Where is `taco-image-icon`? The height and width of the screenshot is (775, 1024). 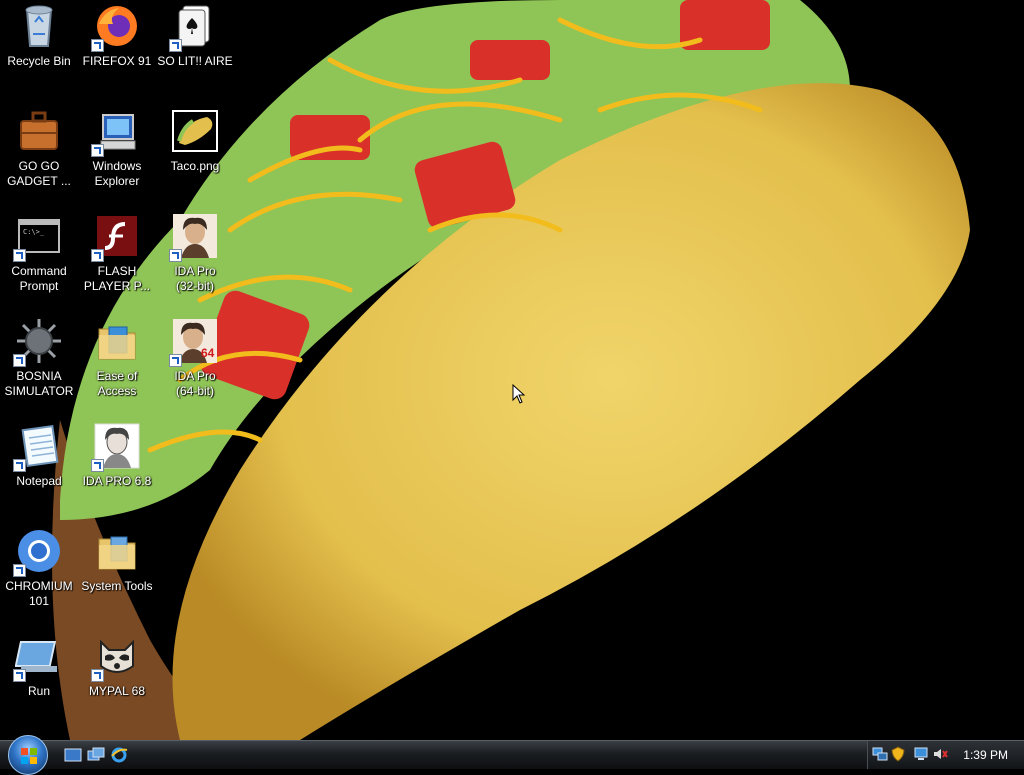
taco-image-icon is located at coordinates (195, 131).